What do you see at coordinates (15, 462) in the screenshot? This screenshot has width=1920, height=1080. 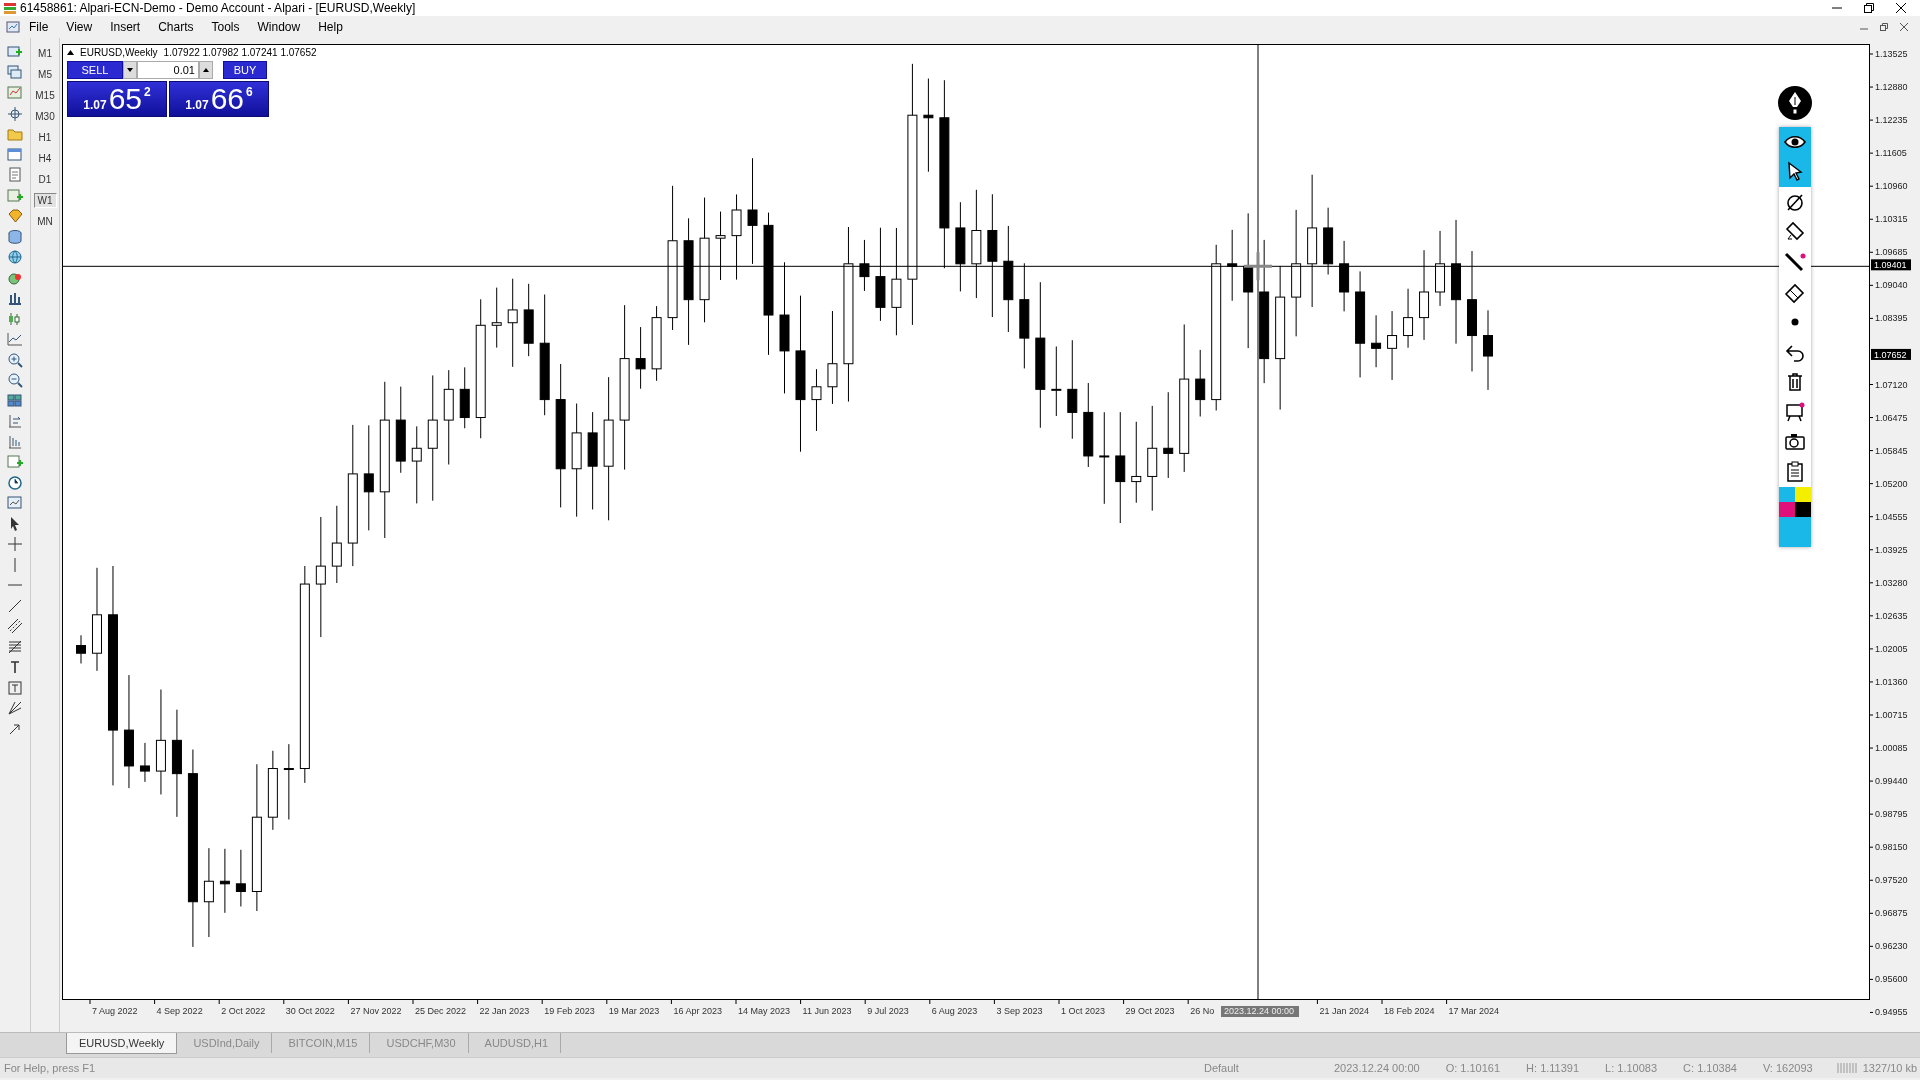 I see `indicator-icon` at bounding box center [15, 462].